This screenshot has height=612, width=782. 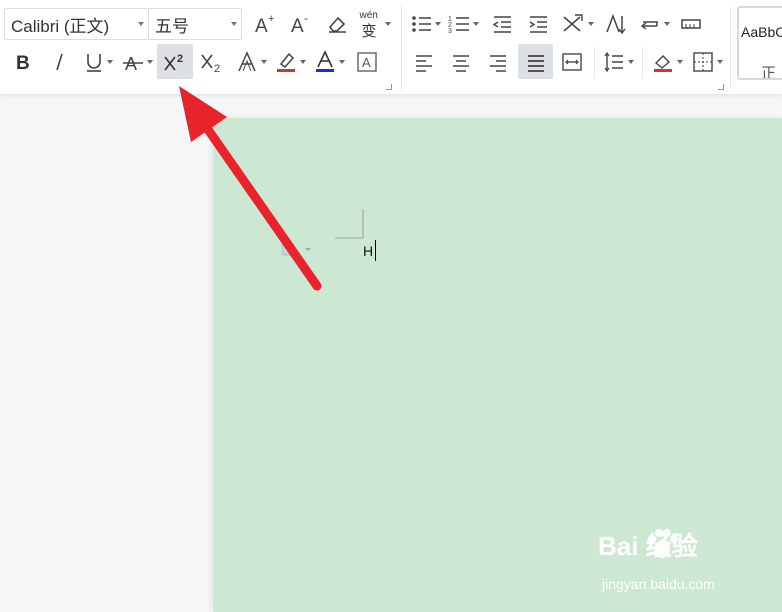 I want to click on sort-icon, so click(x=616, y=24).